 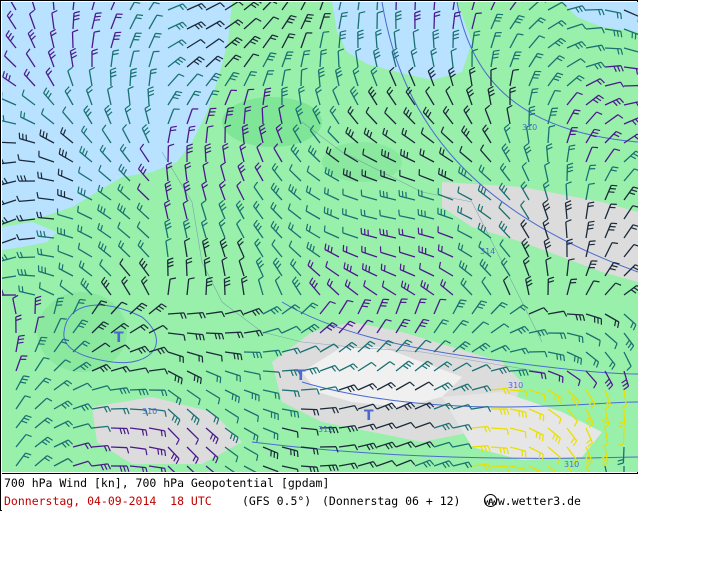 What do you see at coordinates (325, 429) in the screenshot?
I see `contour-label: 312` at bounding box center [325, 429].